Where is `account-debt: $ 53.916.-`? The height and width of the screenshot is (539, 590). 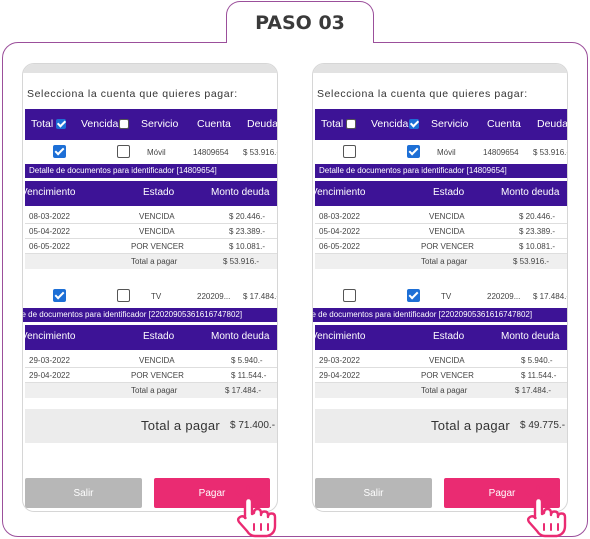
account-debt: $ 53.916.- is located at coordinates (550, 152).